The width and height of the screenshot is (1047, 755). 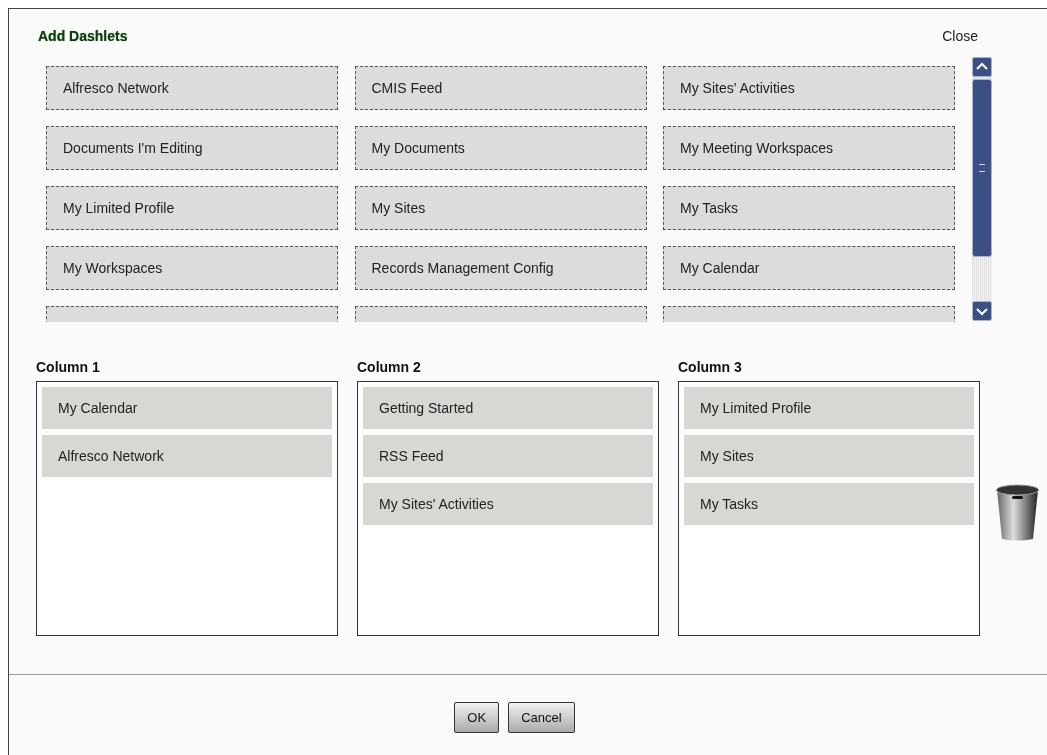 I want to click on dashlet-tile: My Workspaces, so click(x=192, y=268).